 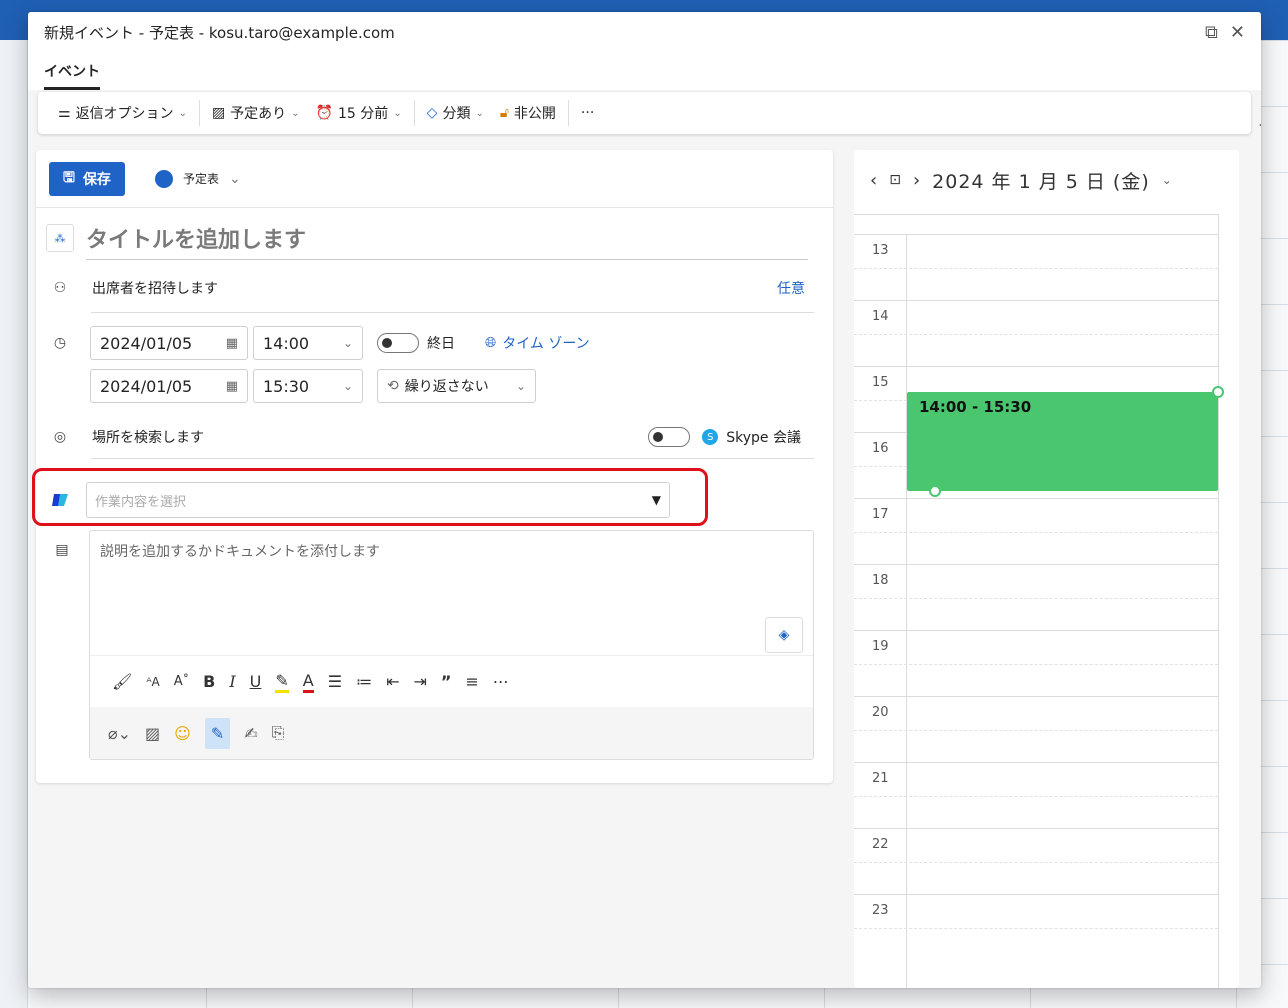 What do you see at coordinates (278, 733) in the screenshot?
I see `loop-icon: ⎘` at bounding box center [278, 733].